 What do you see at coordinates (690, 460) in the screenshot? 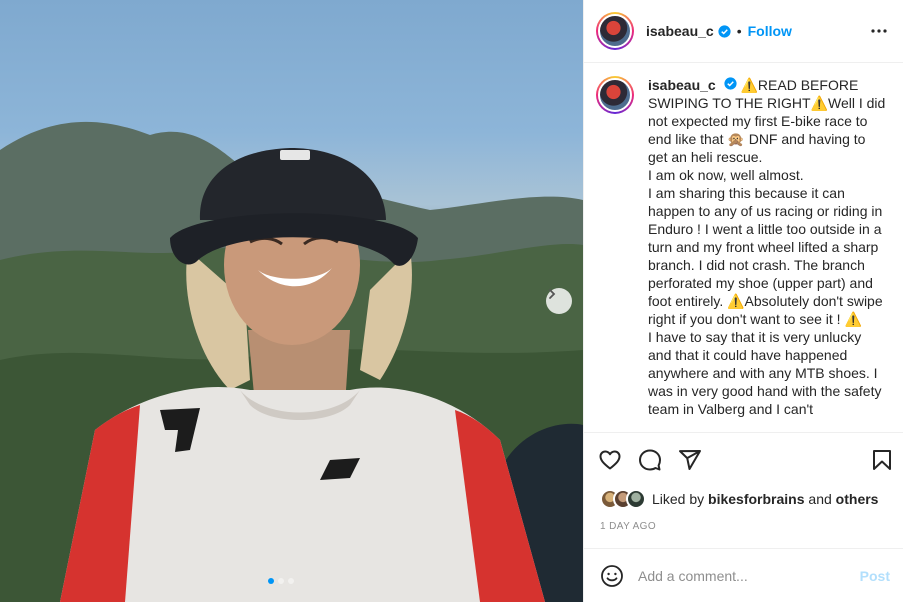
I see `paper-plane-icon` at bounding box center [690, 460].